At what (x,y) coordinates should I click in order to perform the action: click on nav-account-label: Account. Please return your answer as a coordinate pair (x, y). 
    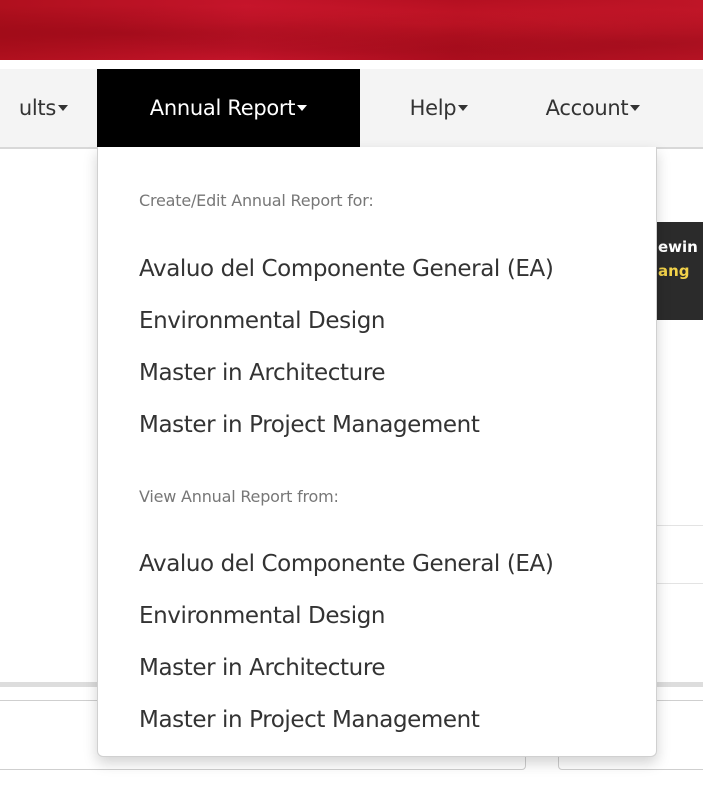
    Looking at the image, I should click on (587, 108).